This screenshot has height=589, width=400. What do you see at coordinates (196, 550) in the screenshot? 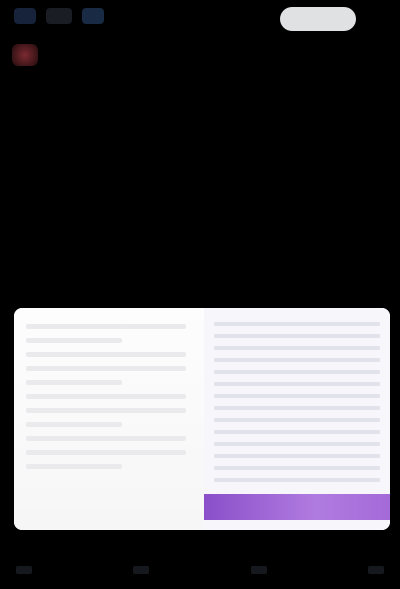
I see `post-timestamp` at bounding box center [196, 550].